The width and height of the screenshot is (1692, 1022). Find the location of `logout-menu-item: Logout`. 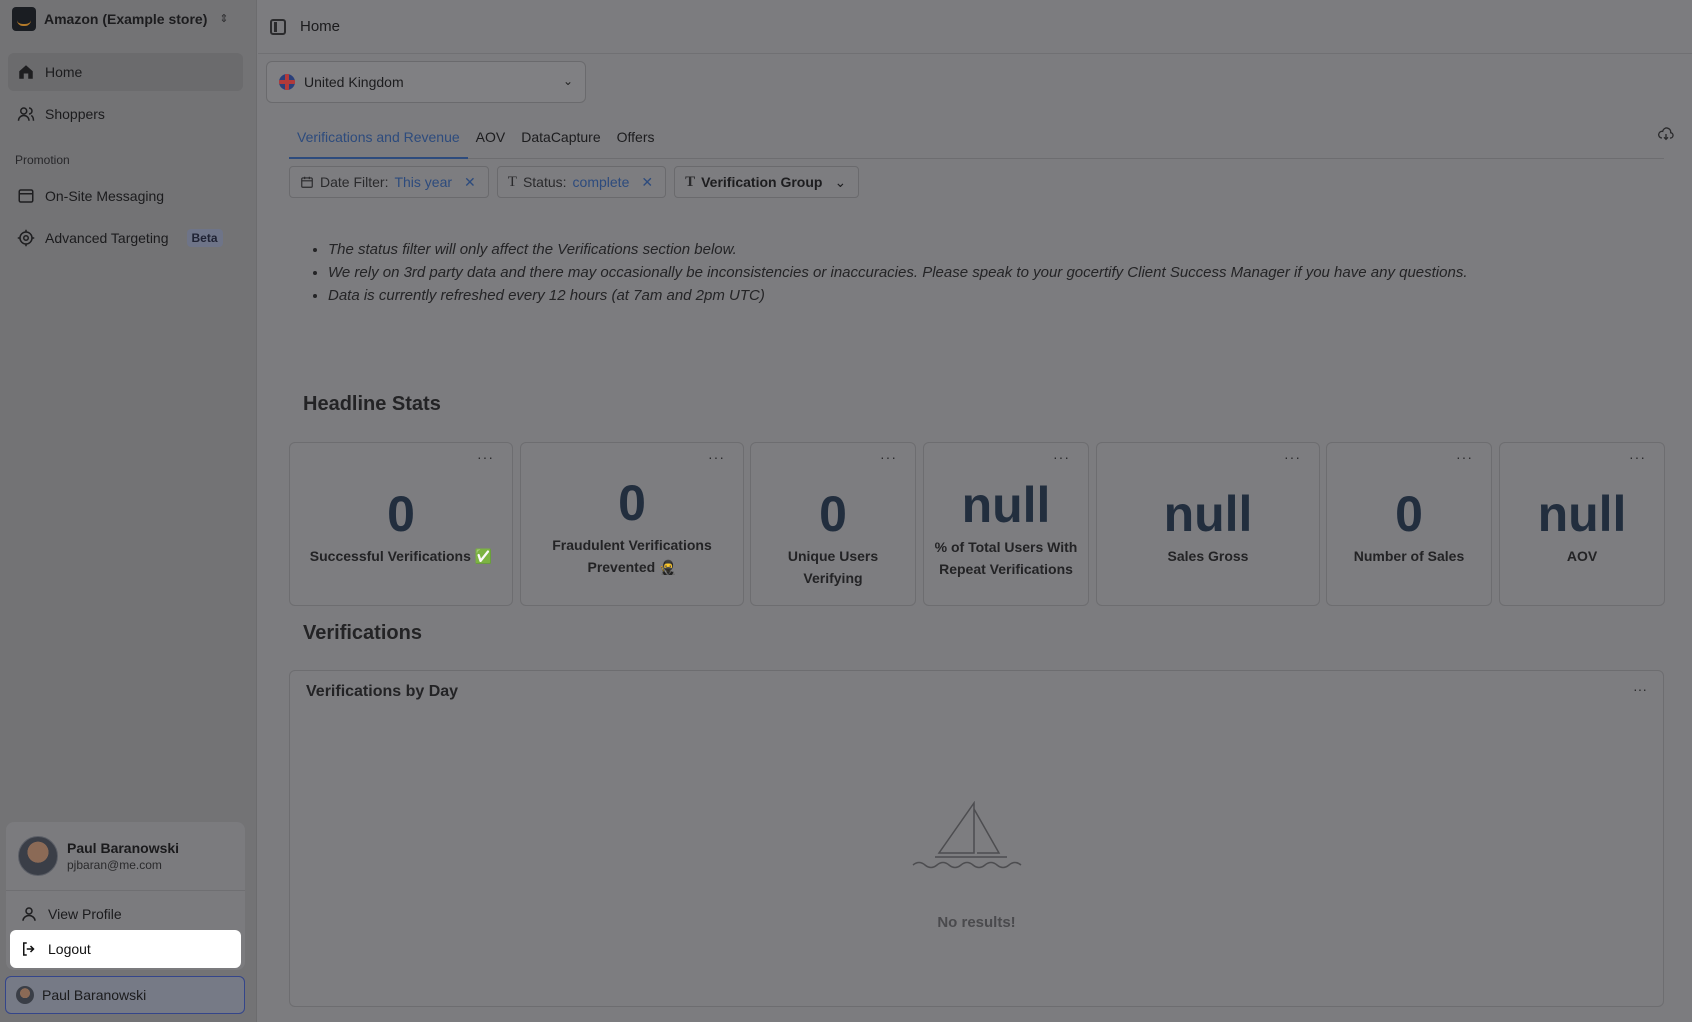

logout-menu-item: Logout is located at coordinates (125, 949).